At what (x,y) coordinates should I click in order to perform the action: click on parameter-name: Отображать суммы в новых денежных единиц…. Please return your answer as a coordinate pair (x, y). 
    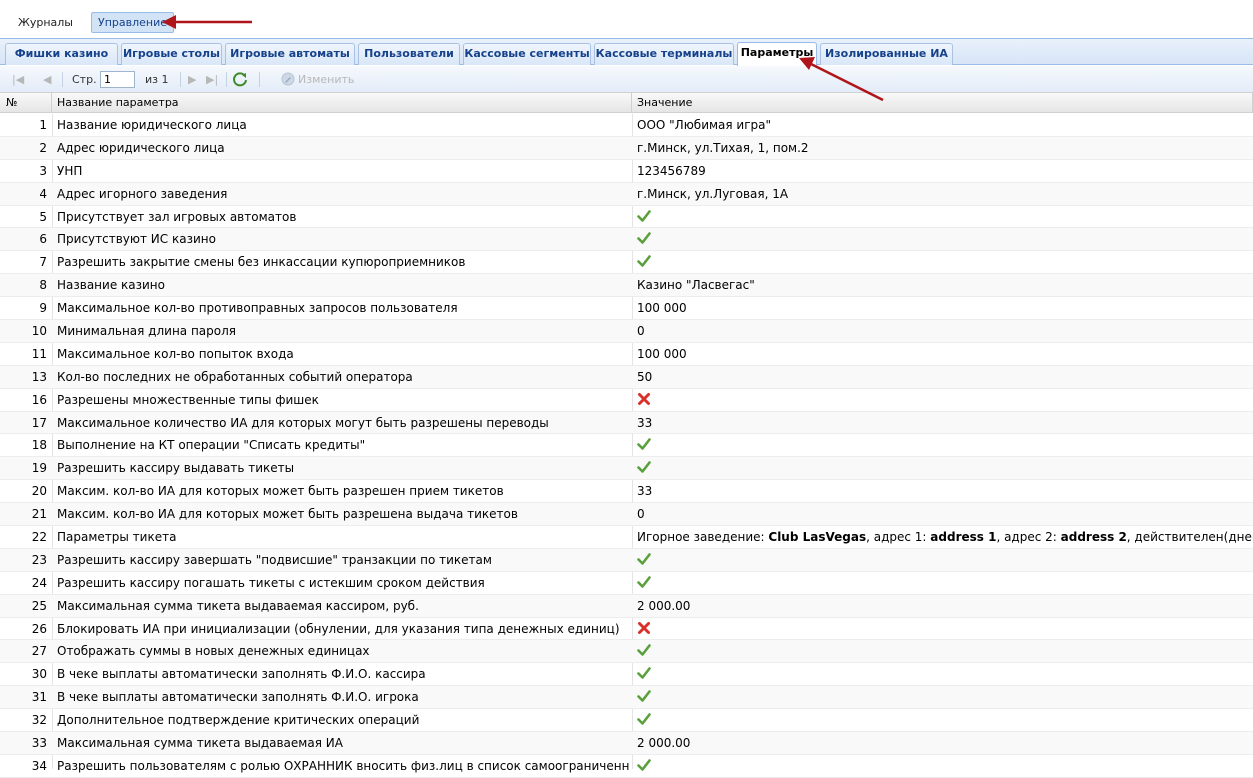
    Looking at the image, I should click on (213, 651).